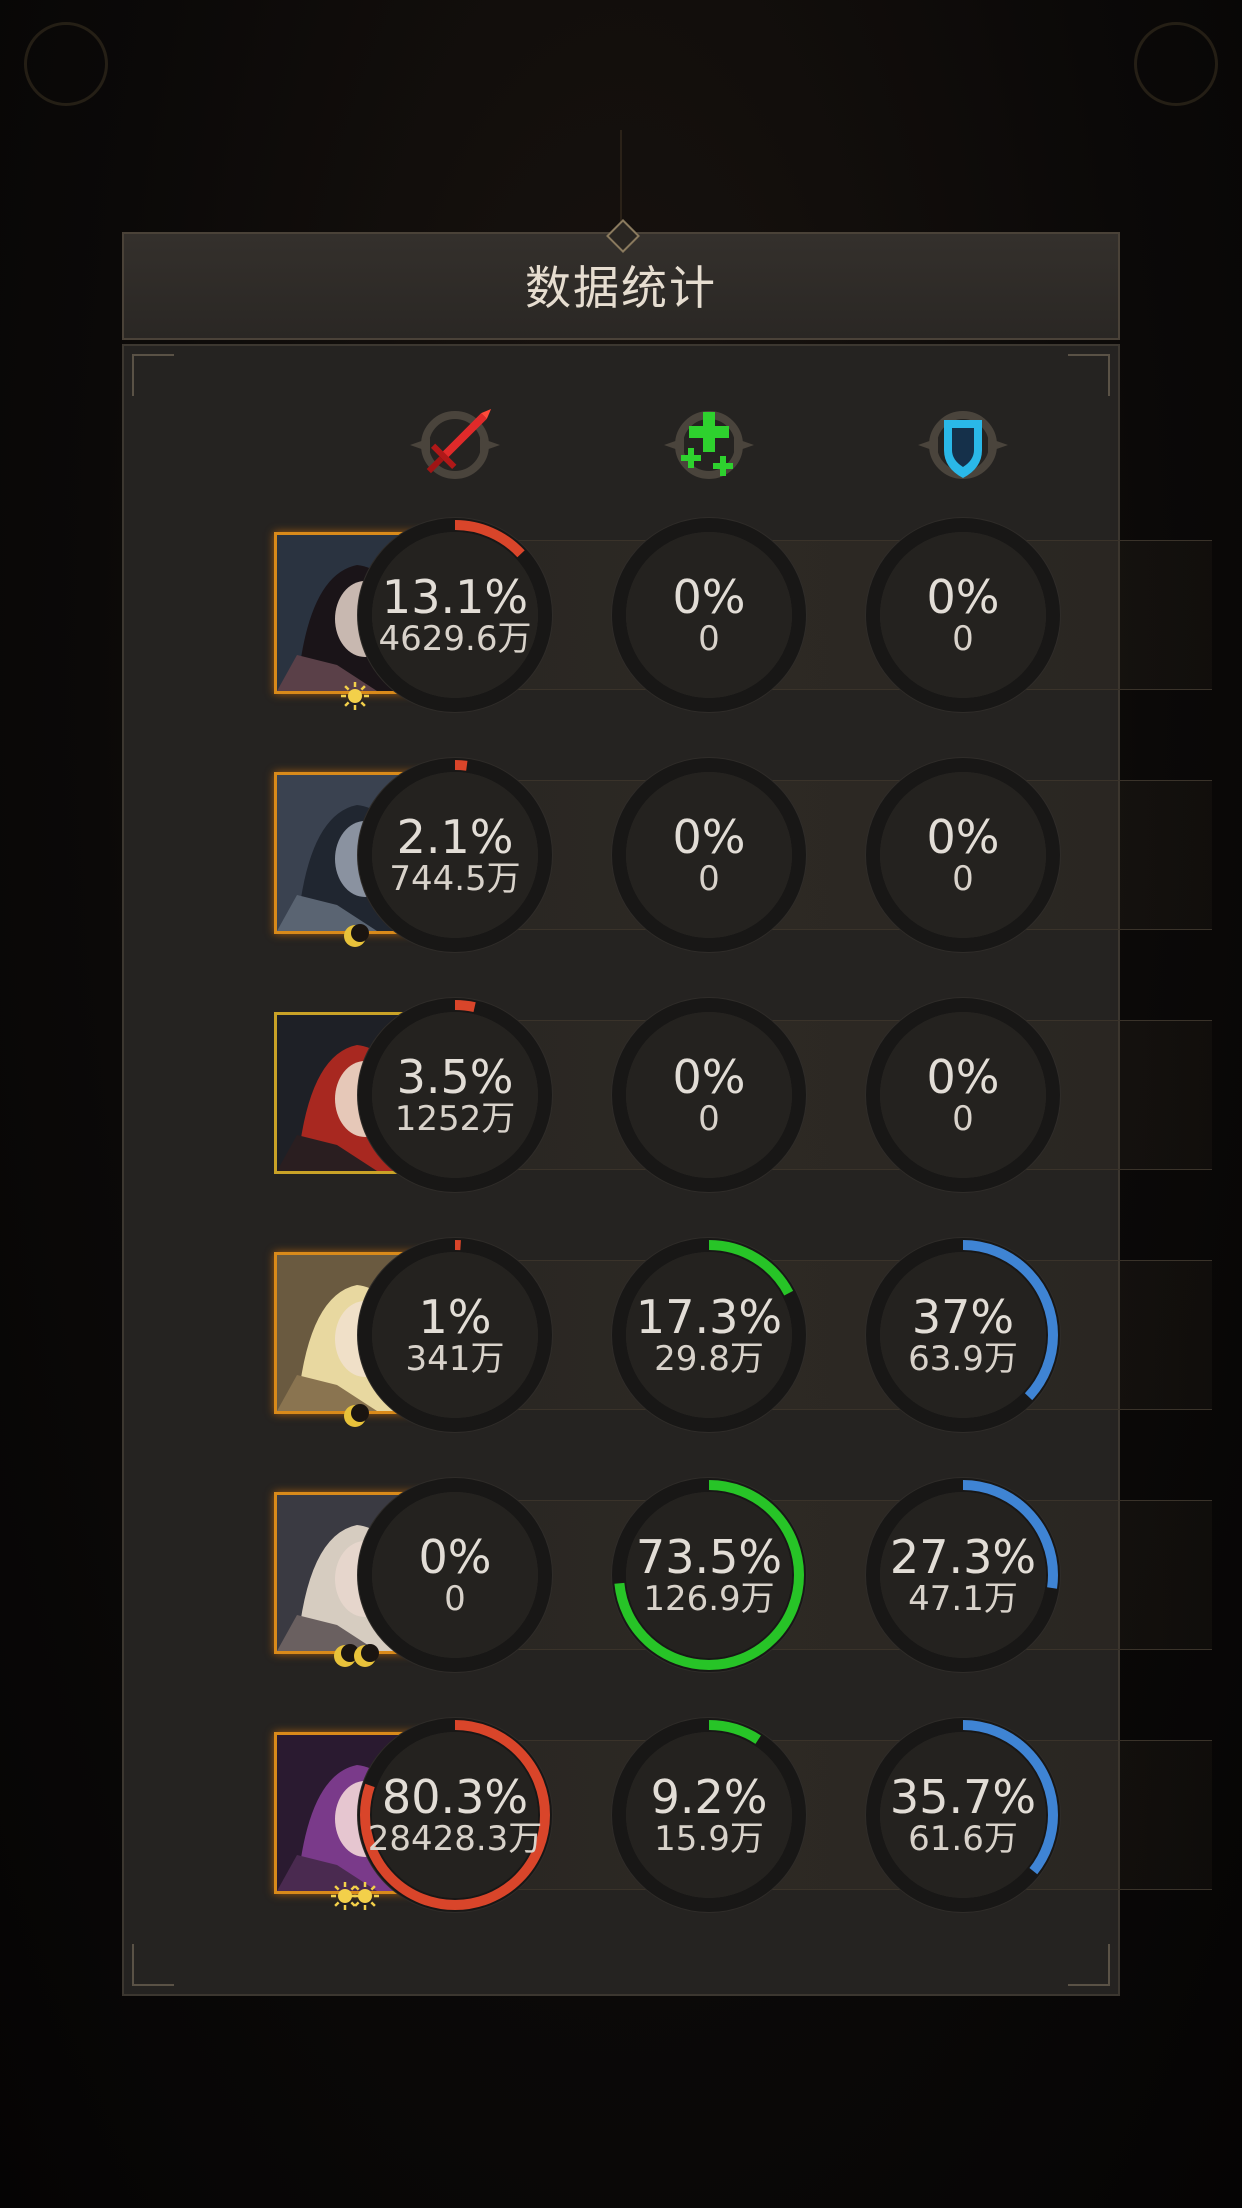 The image size is (1242, 2208). I want to click on heal-ring: 73.5% 126.9万, so click(709, 1575).